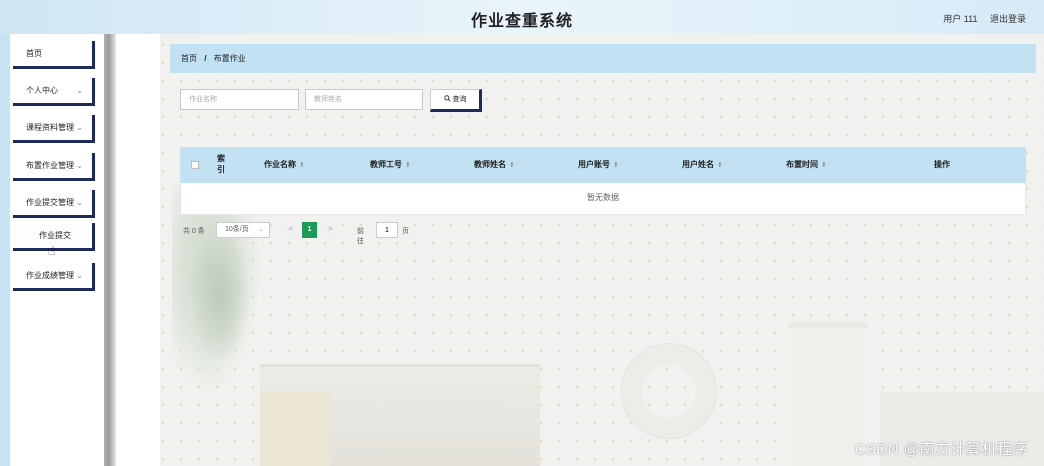 This screenshot has width=1044, height=466. I want to click on background-block, so click(295, 429).